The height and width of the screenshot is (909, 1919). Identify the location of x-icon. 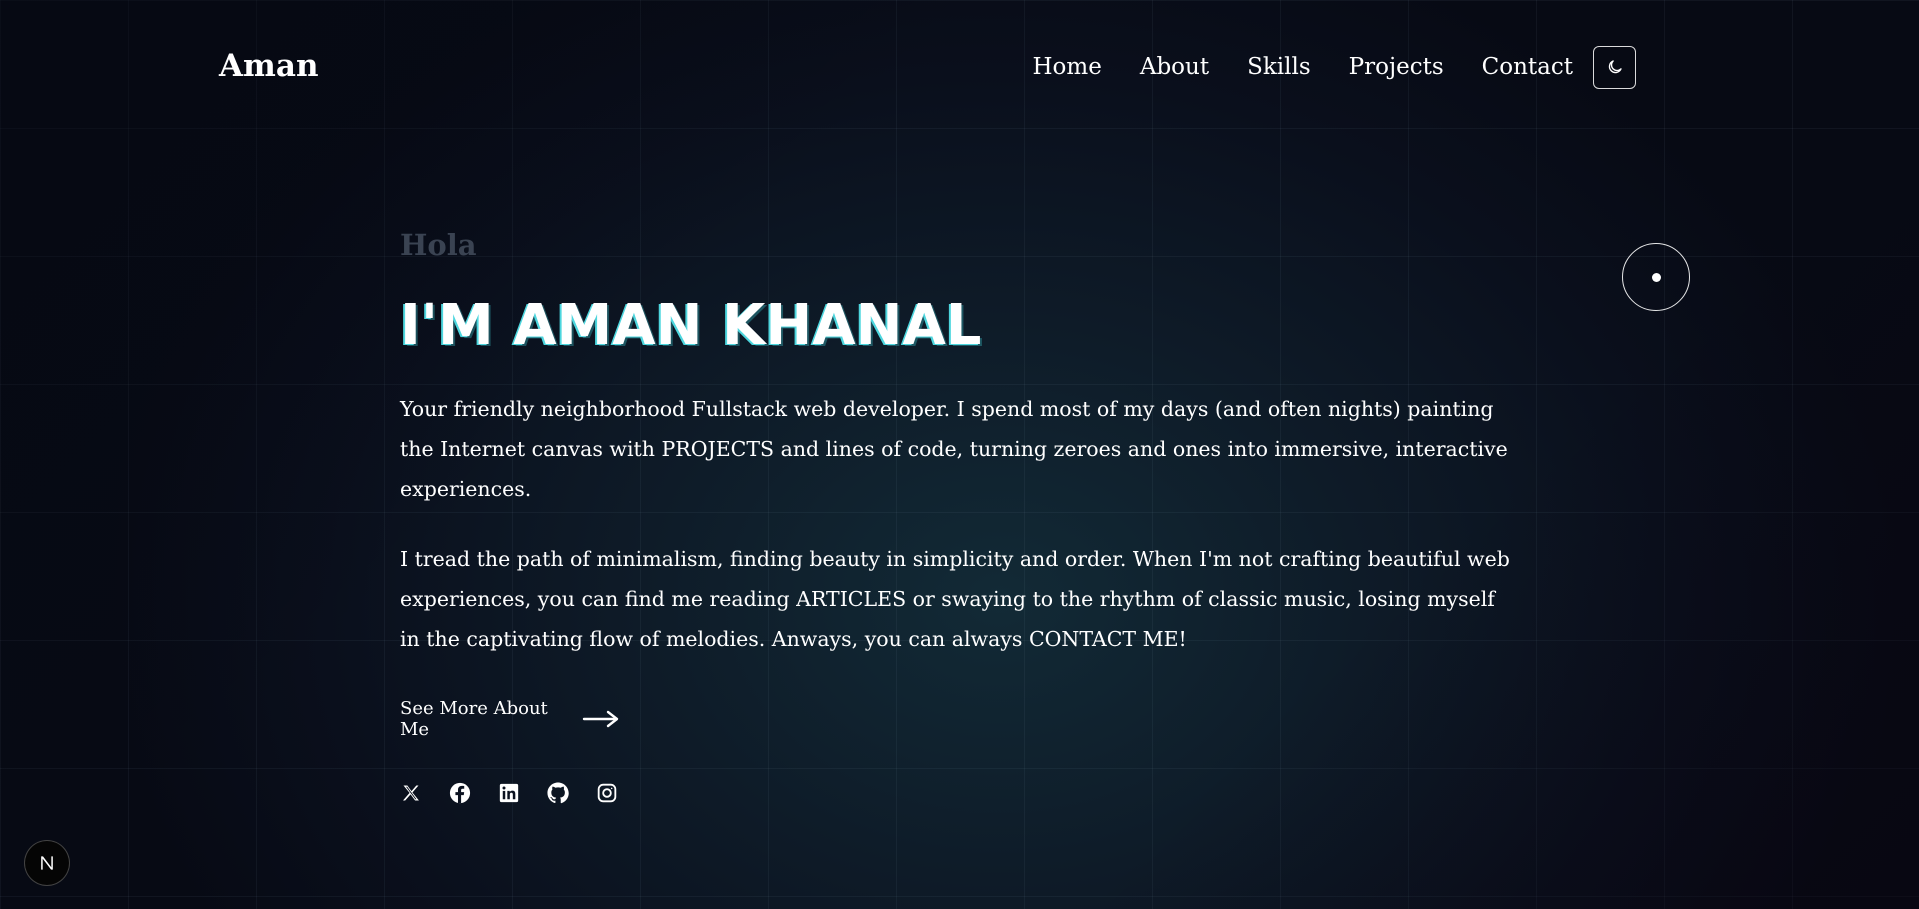
(411, 793).